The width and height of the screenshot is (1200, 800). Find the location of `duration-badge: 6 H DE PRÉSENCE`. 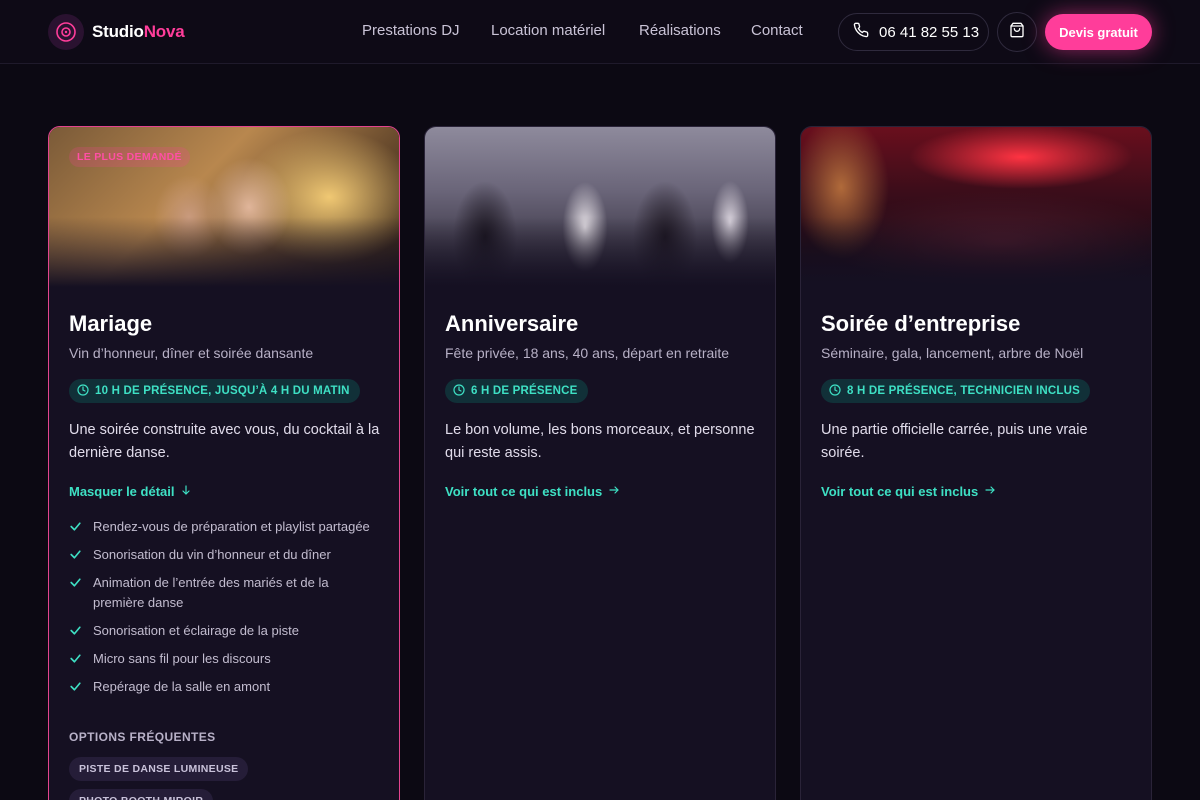

duration-badge: 6 H DE PRÉSENCE is located at coordinates (516, 391).